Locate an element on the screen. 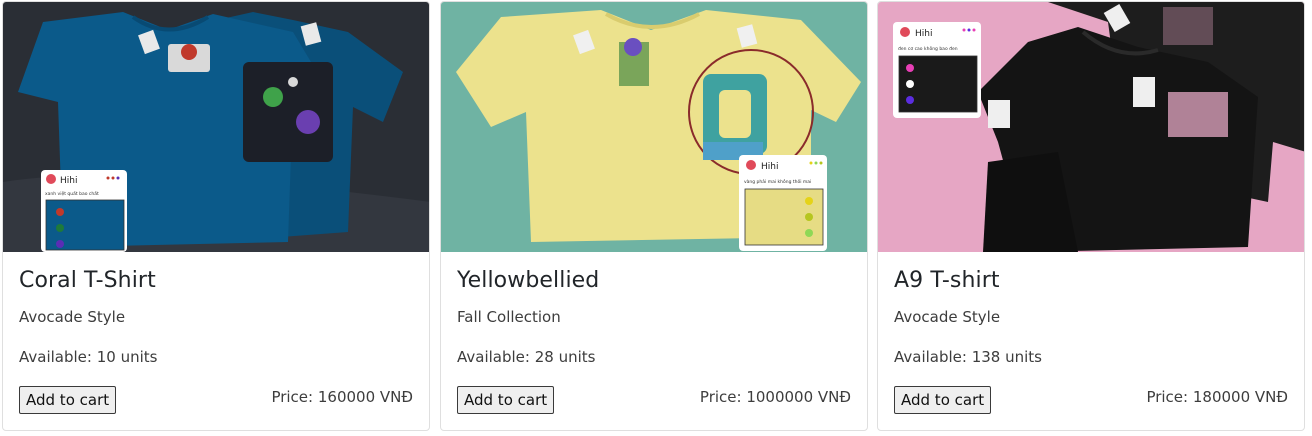 The width and height of the screenshot is (1312, 436). product-title: Coral T-Shirt is located at coordinates (87, 280).